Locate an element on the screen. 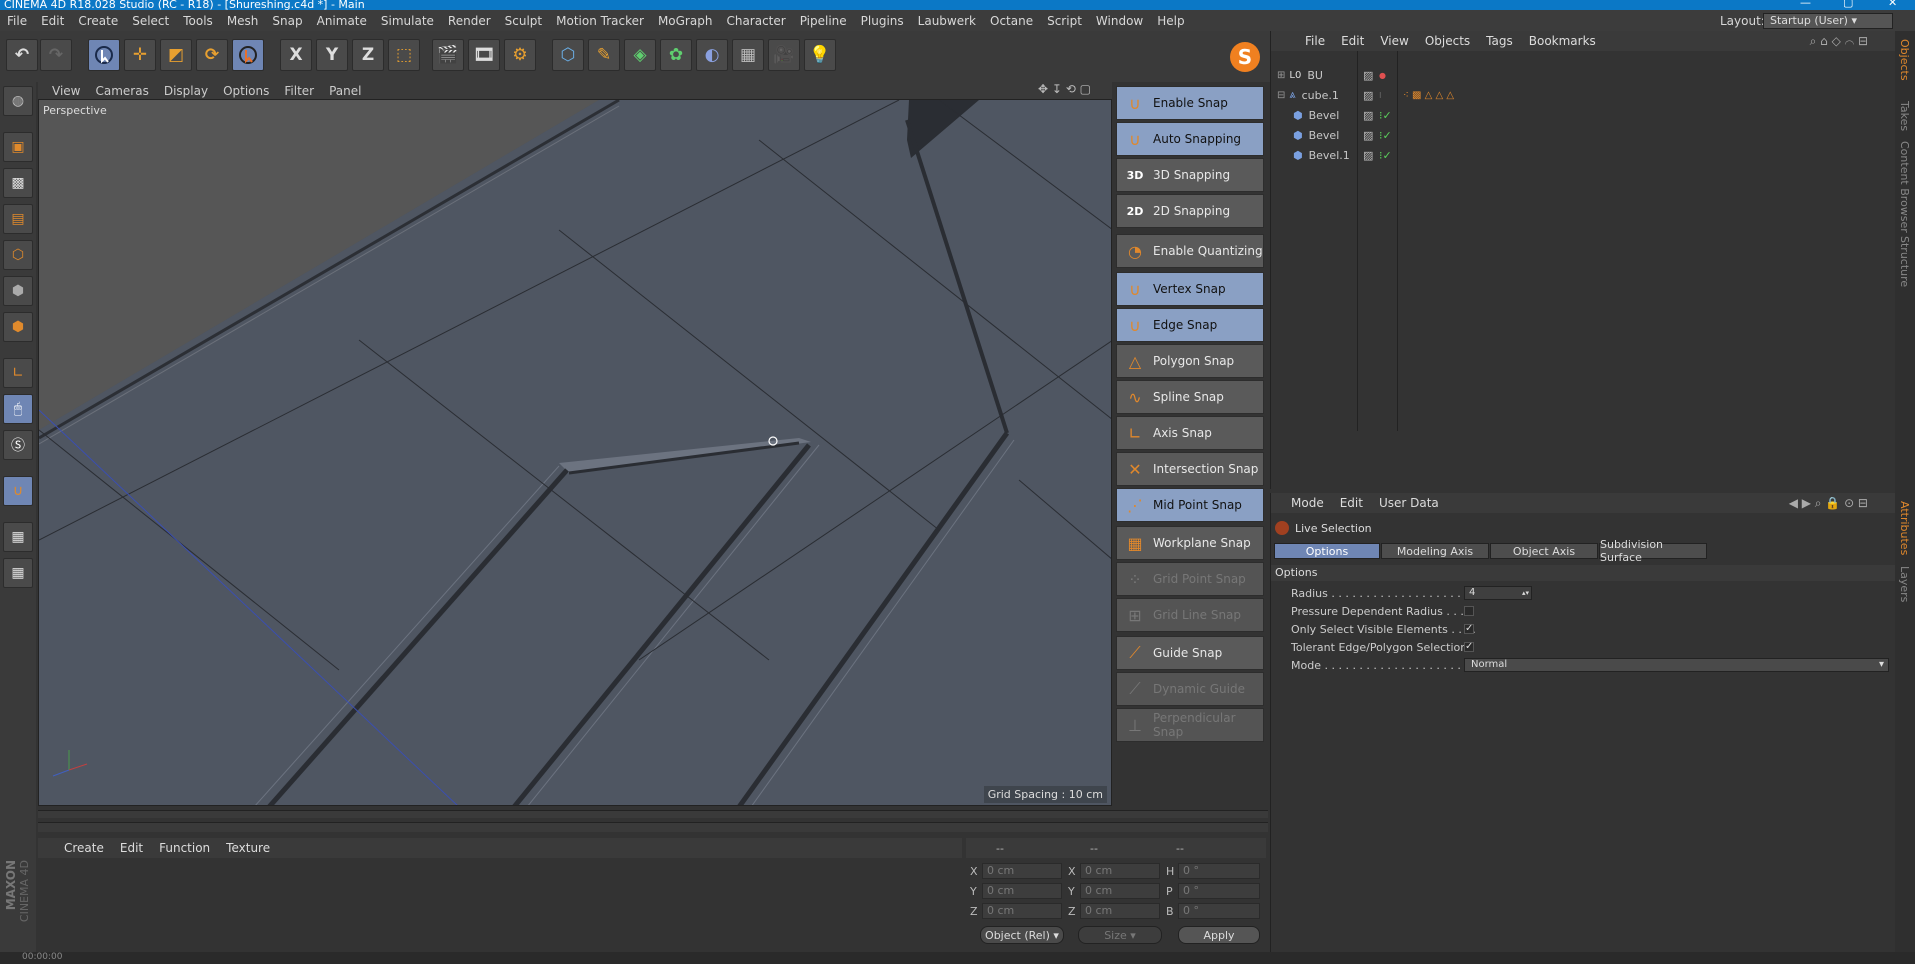 The image size is (1915, 964). tab-object-axis: Object Axis is located at coordinates (1544, 551).